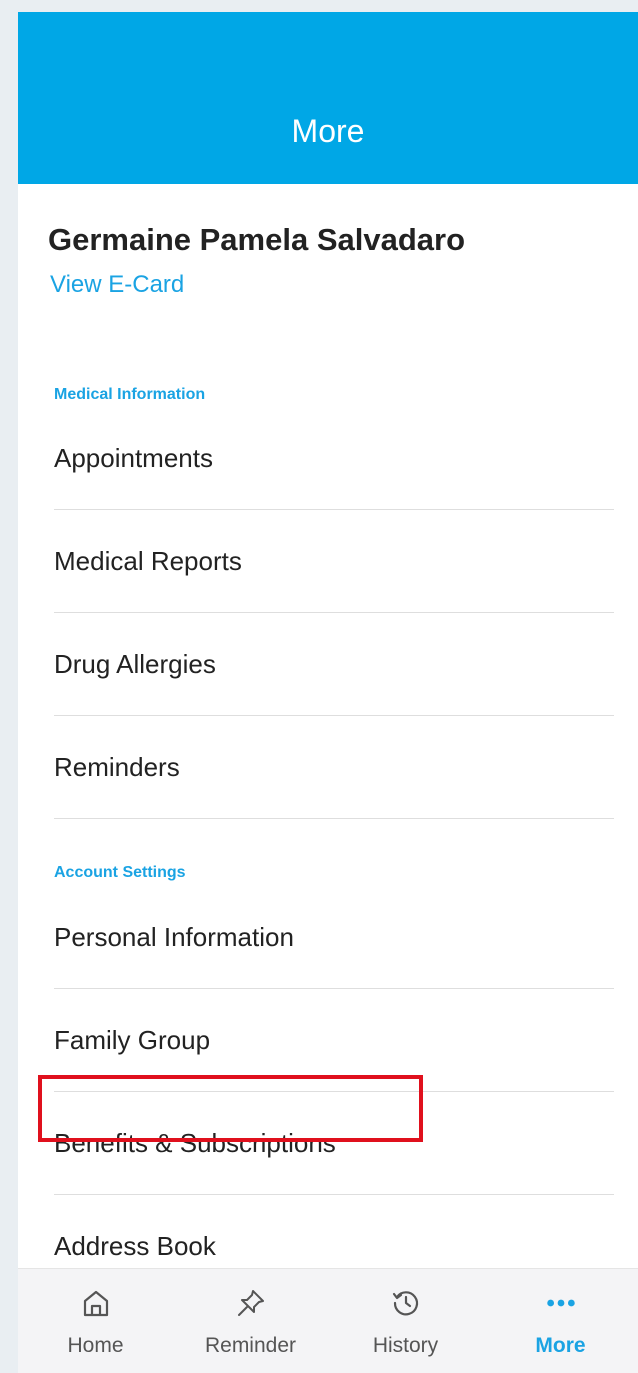 The image size is (638, 1373). What do you see at coordinates (95, 1345) in the screenshot?
I see `tab-label: Home` at bounding box center [95, 1345].